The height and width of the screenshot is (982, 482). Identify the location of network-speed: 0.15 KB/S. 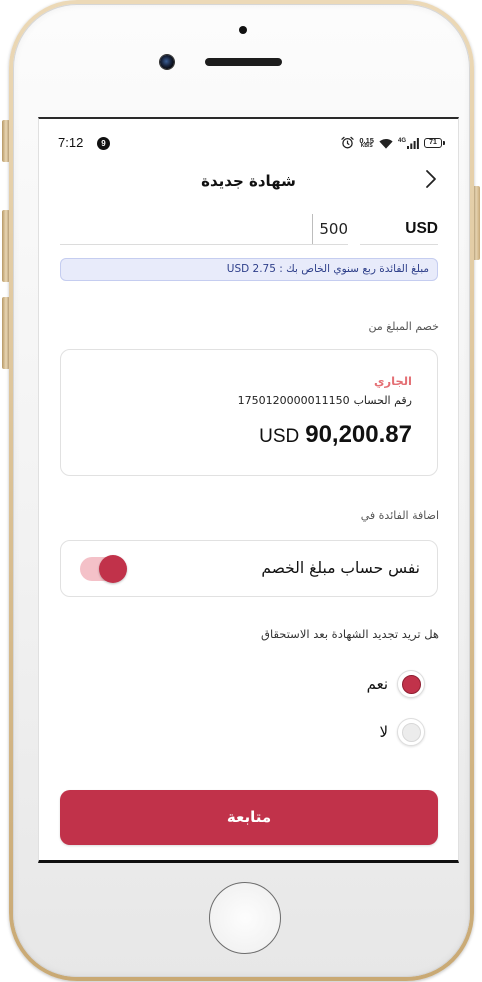
(366, 143).